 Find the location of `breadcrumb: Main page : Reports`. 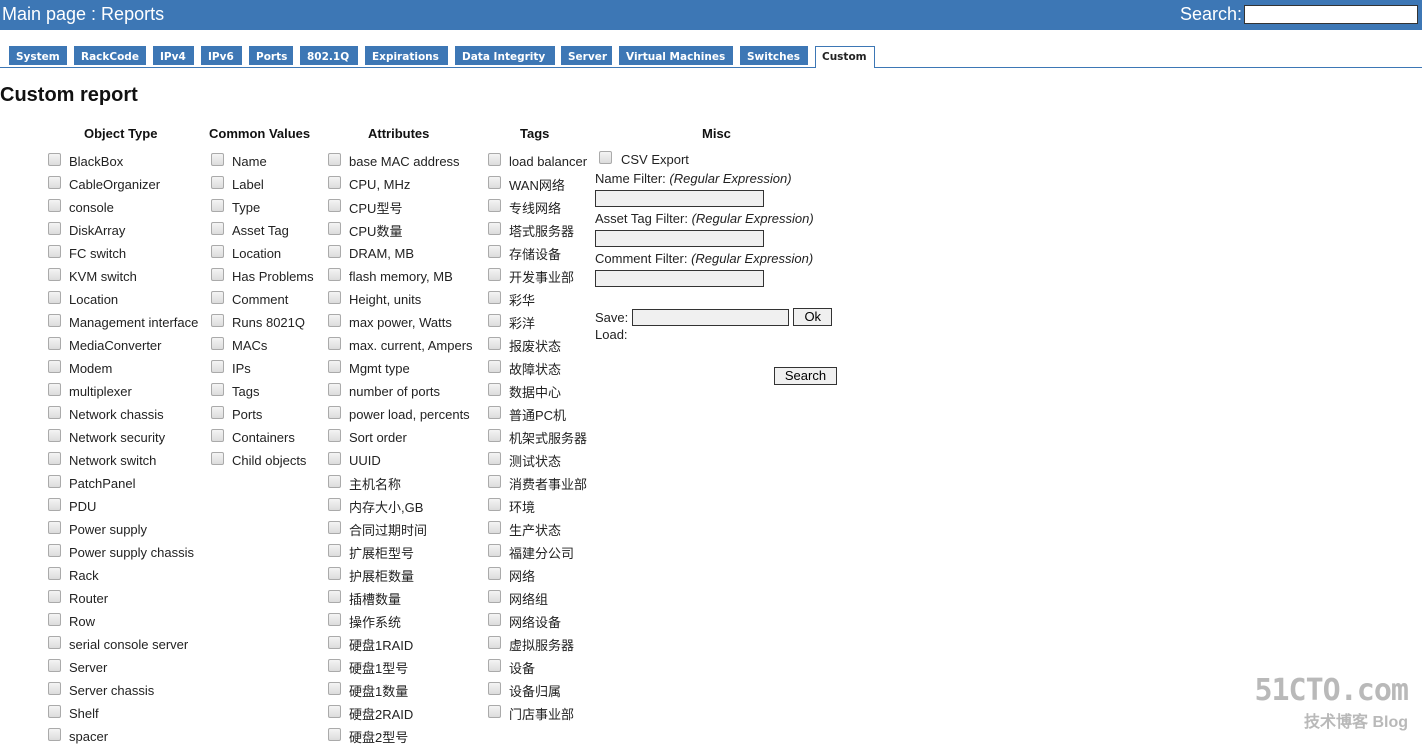

breadcrumb: Main page : Reports is located at coordinates (83, 14).